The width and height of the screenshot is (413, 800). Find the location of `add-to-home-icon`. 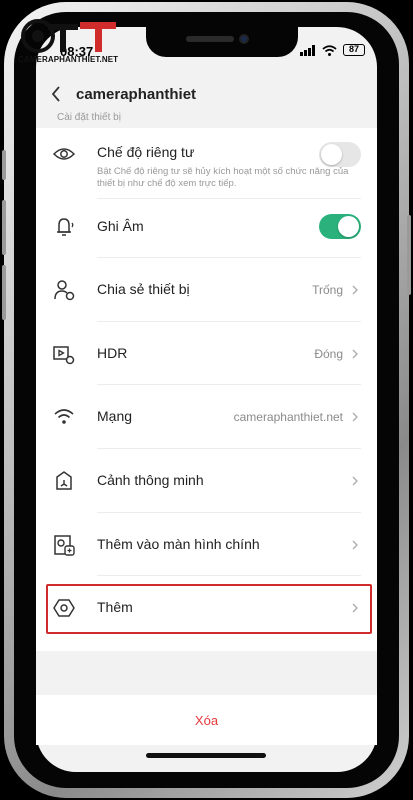

add-to-home-icon is located at coordinates (64, 545).